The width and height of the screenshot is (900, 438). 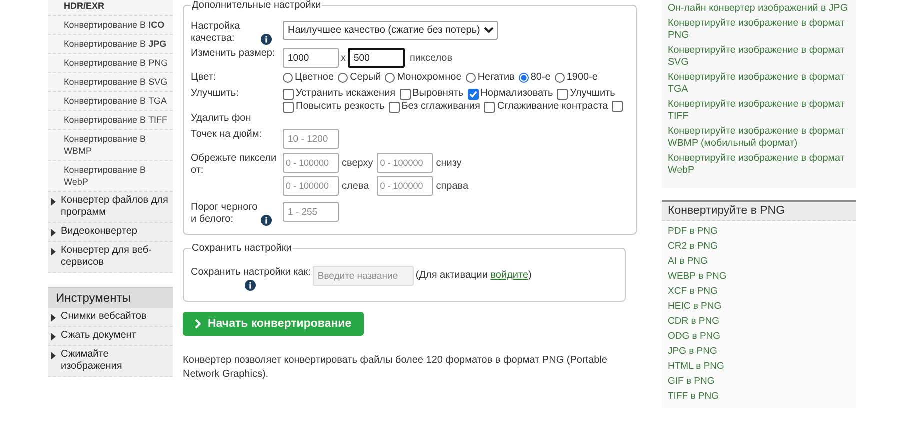 I want to click on field-label: Точек на дюйм:, so click(x=227, y=135).